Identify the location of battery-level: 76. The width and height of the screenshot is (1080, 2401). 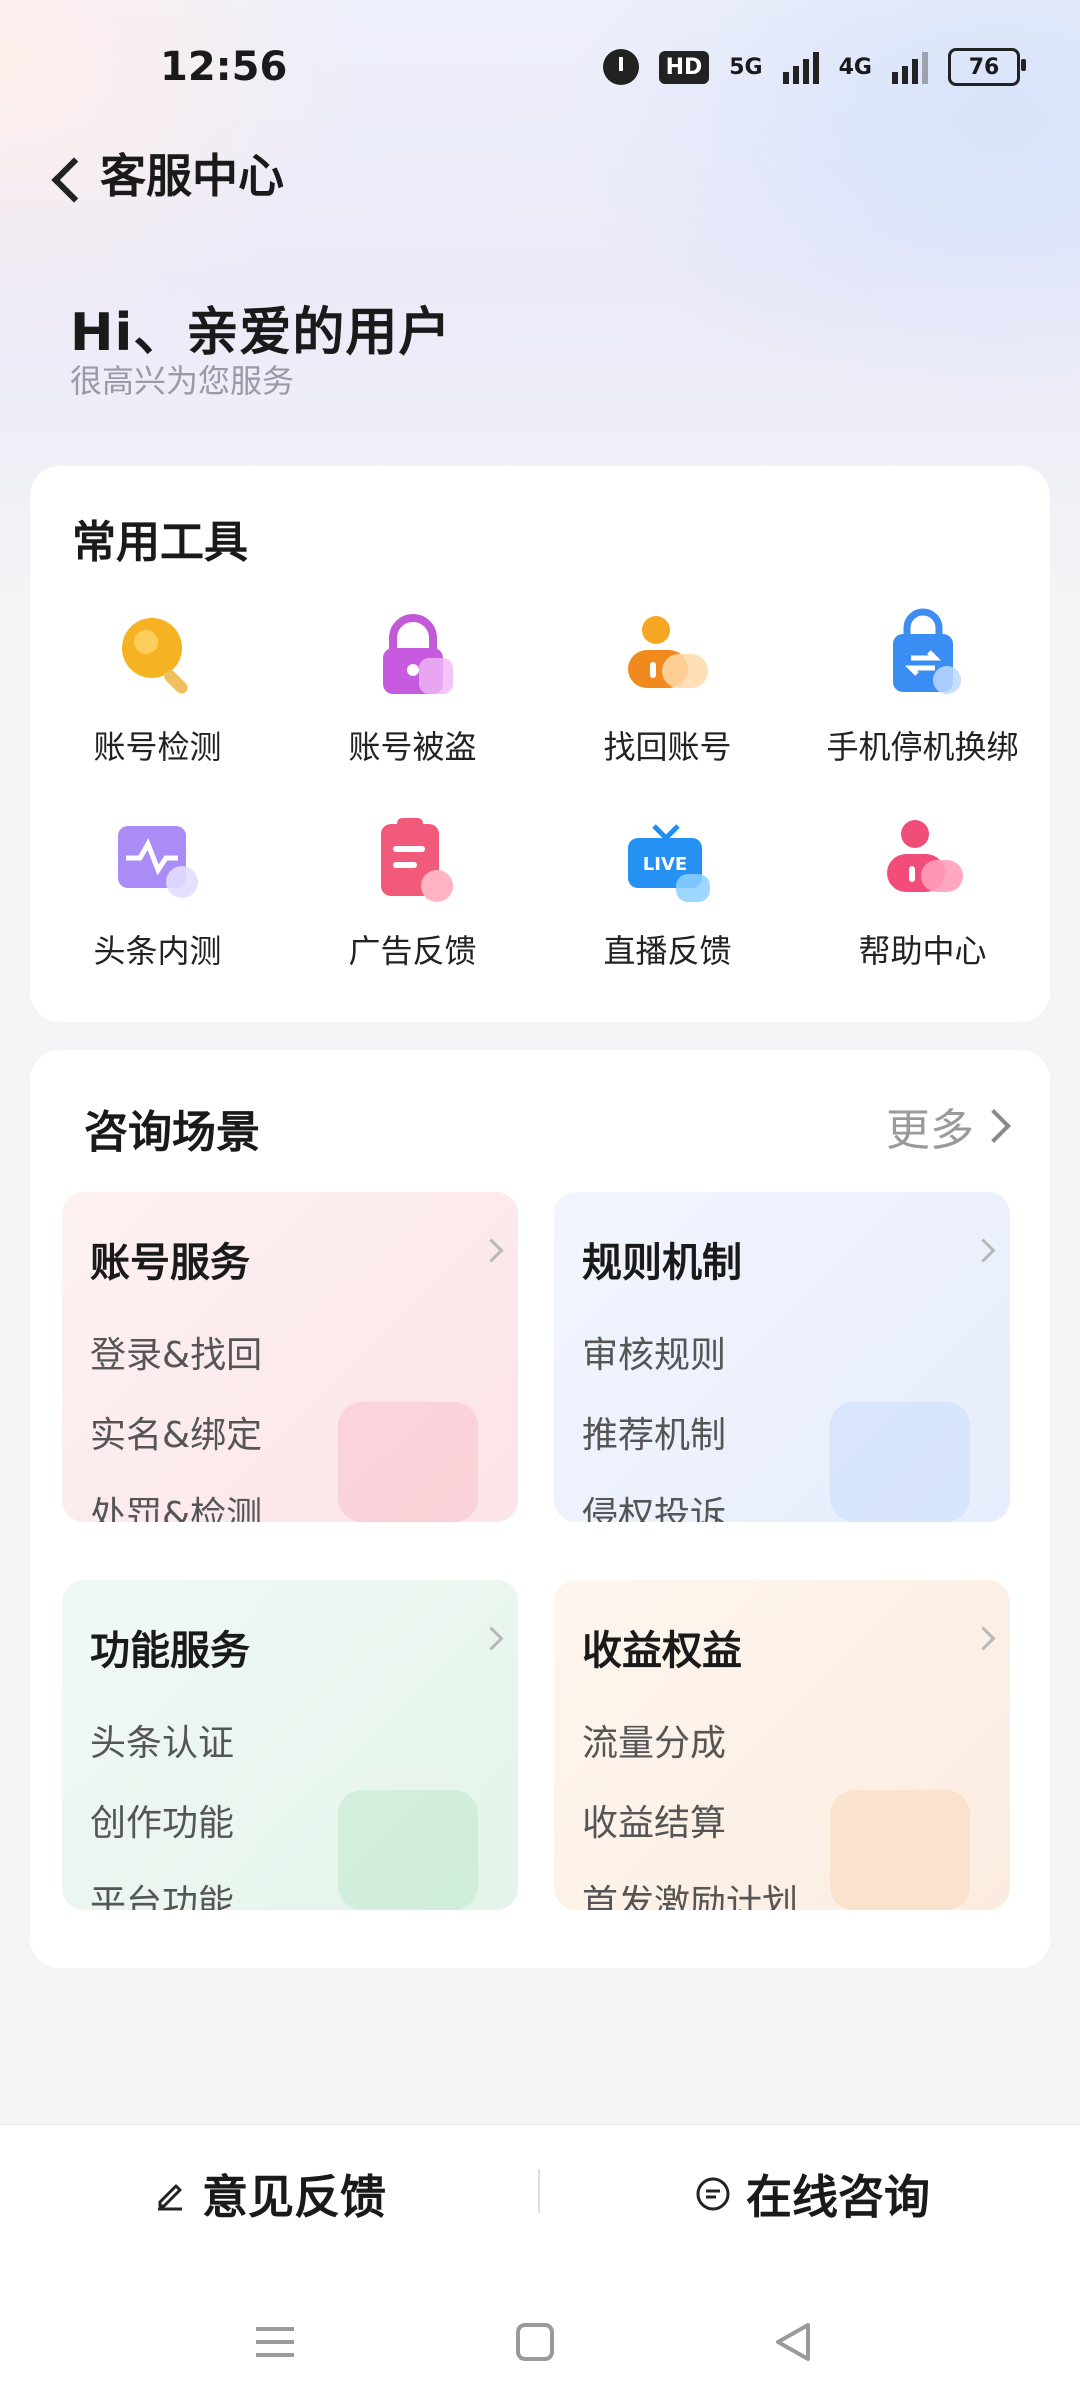
(984, 67).